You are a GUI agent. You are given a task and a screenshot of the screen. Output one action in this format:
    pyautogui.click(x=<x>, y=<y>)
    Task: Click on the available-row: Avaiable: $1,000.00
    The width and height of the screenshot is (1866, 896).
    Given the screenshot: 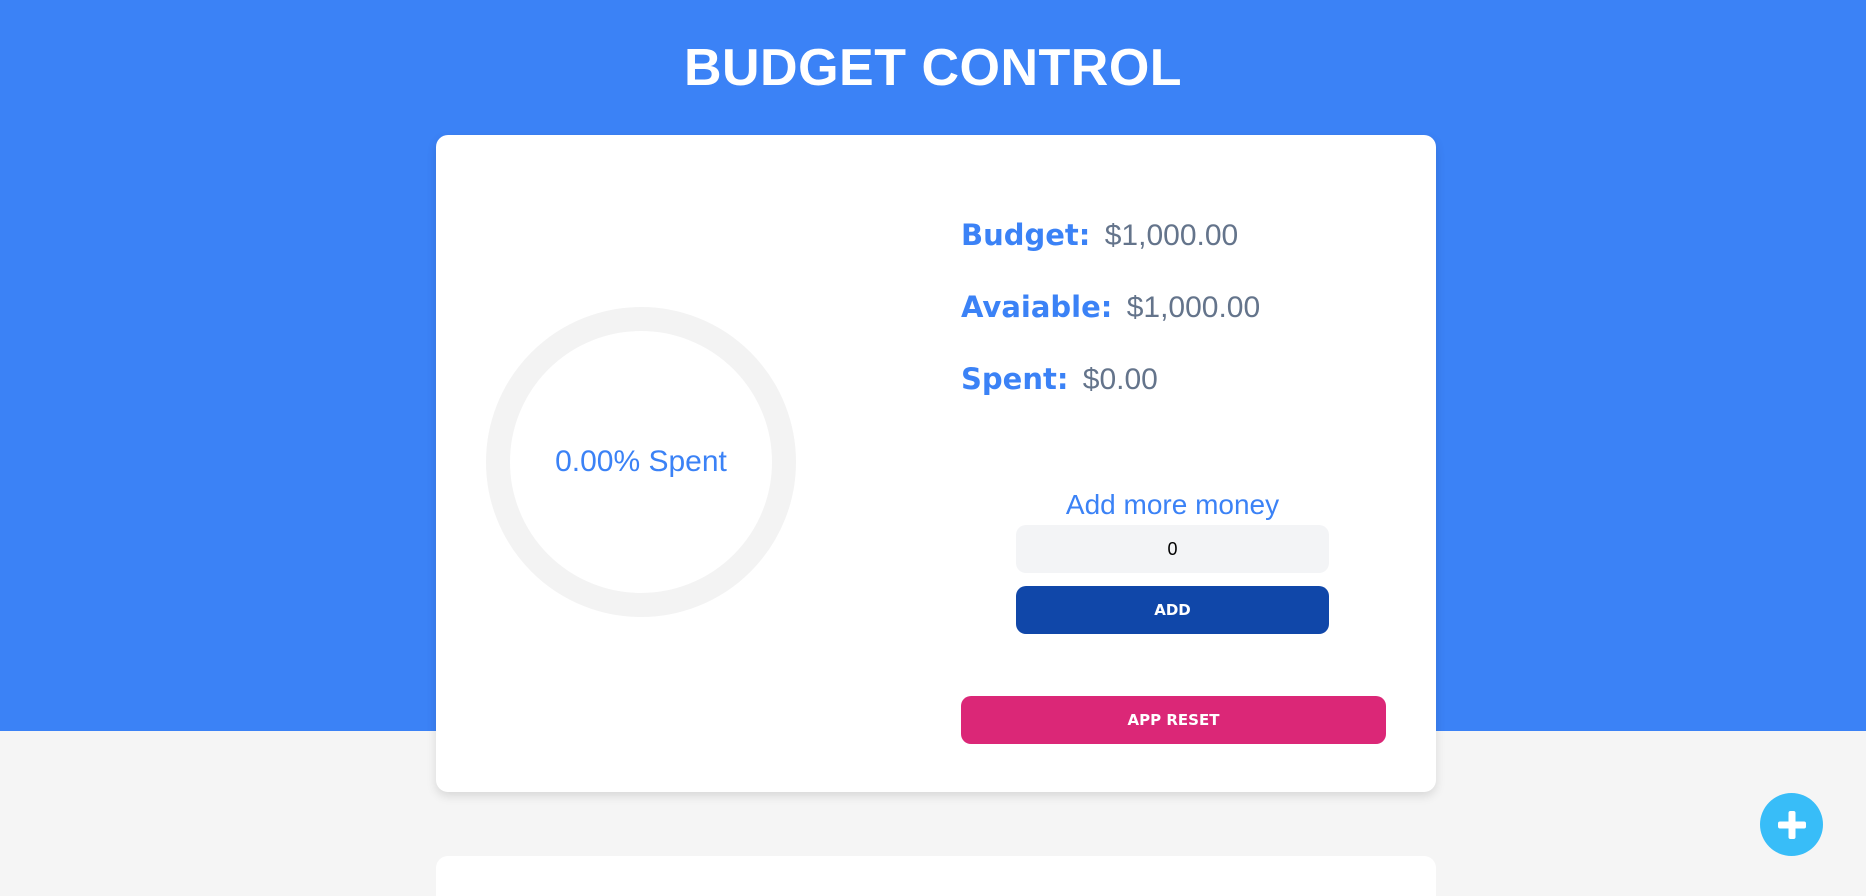 What is the action you would take?
    pyautogui.click(x=1181, y=323)
    